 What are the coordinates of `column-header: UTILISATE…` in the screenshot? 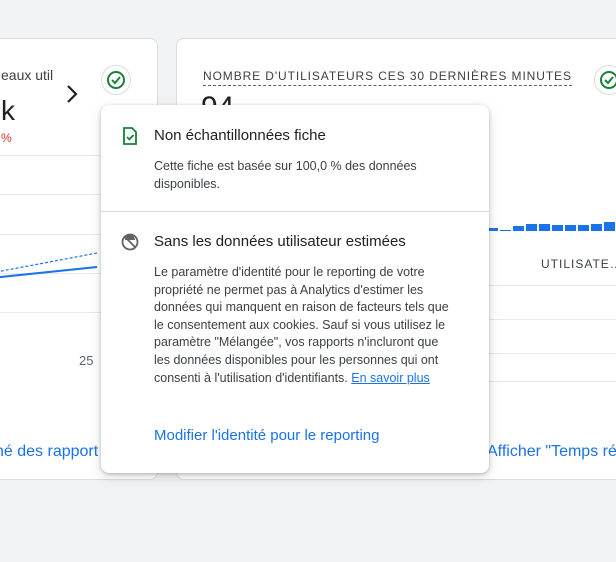 It's located at (578, 264).